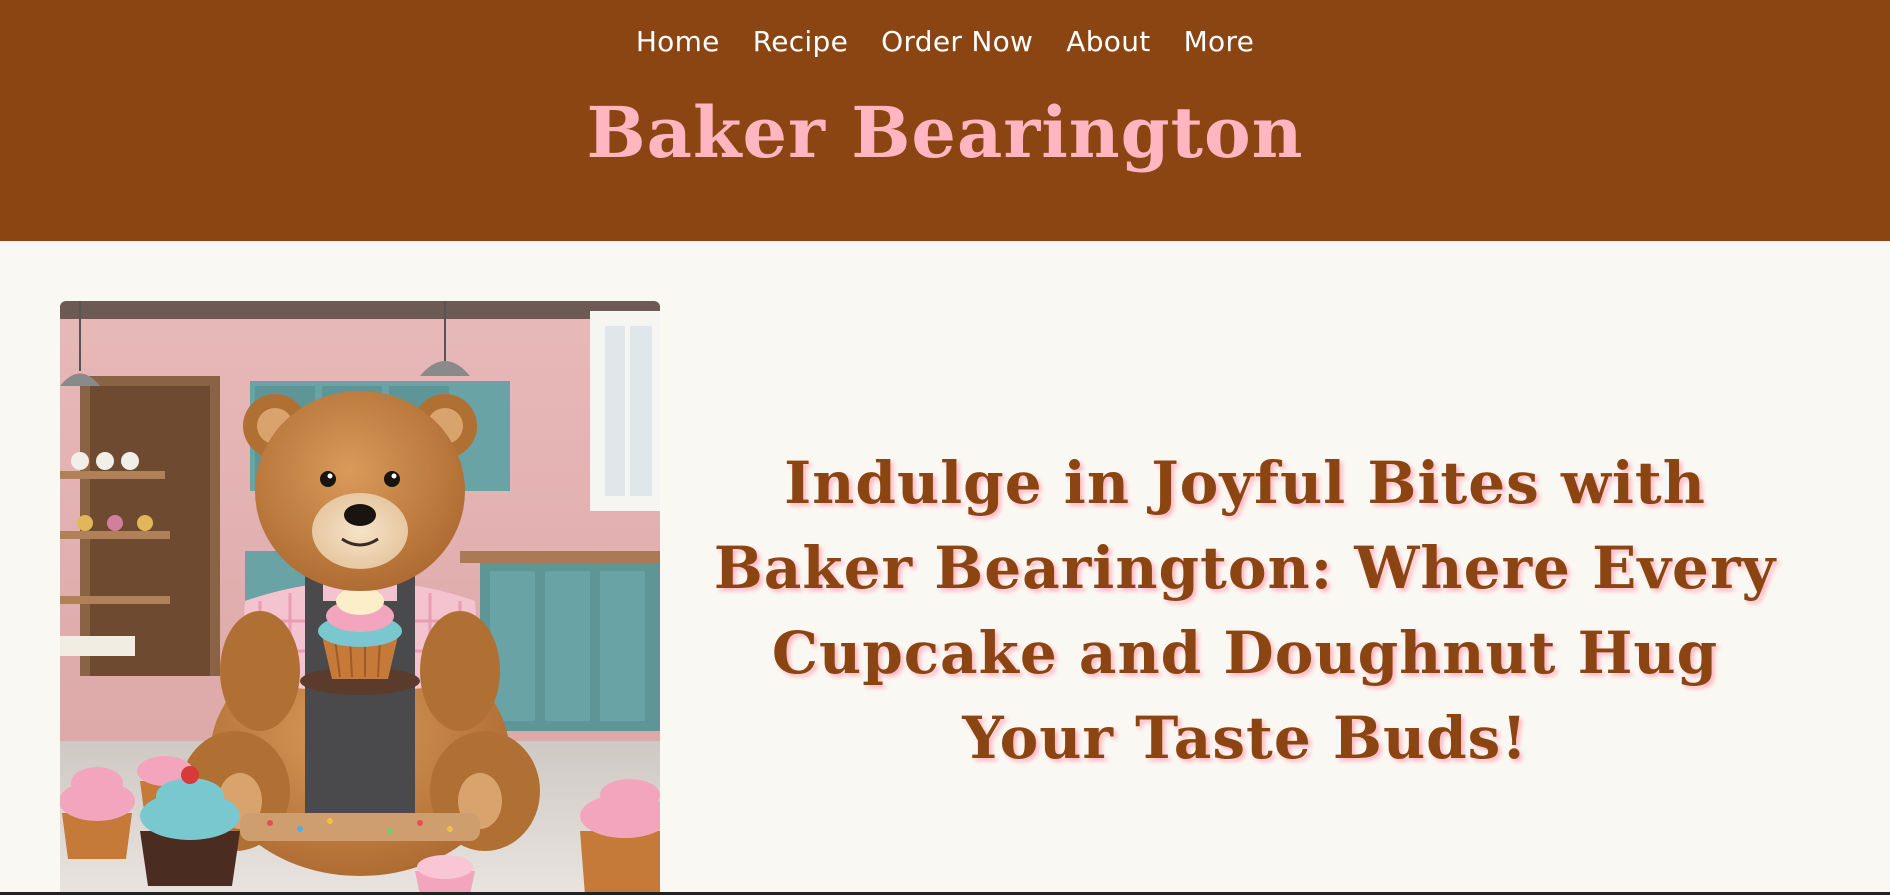 The image size is (1890, 895). What do you see at coordinates (800, 42) in the screenshot?
I see `nav-recipe-link: Recipe` at bounding box center [800, 42].